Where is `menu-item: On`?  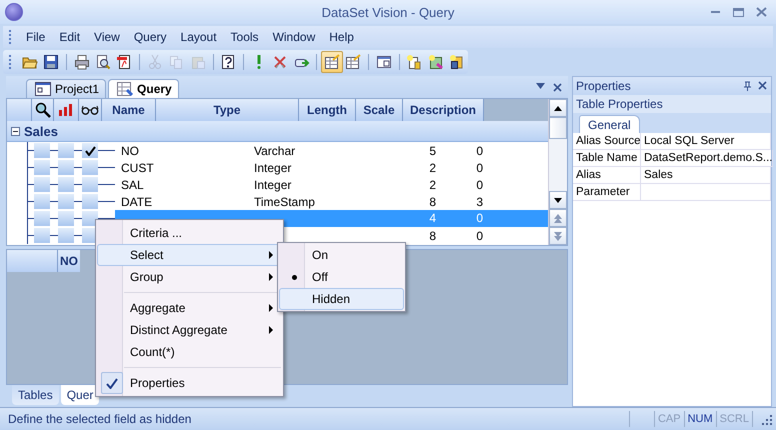 menu-item: On is located at coordinates (341, 255).